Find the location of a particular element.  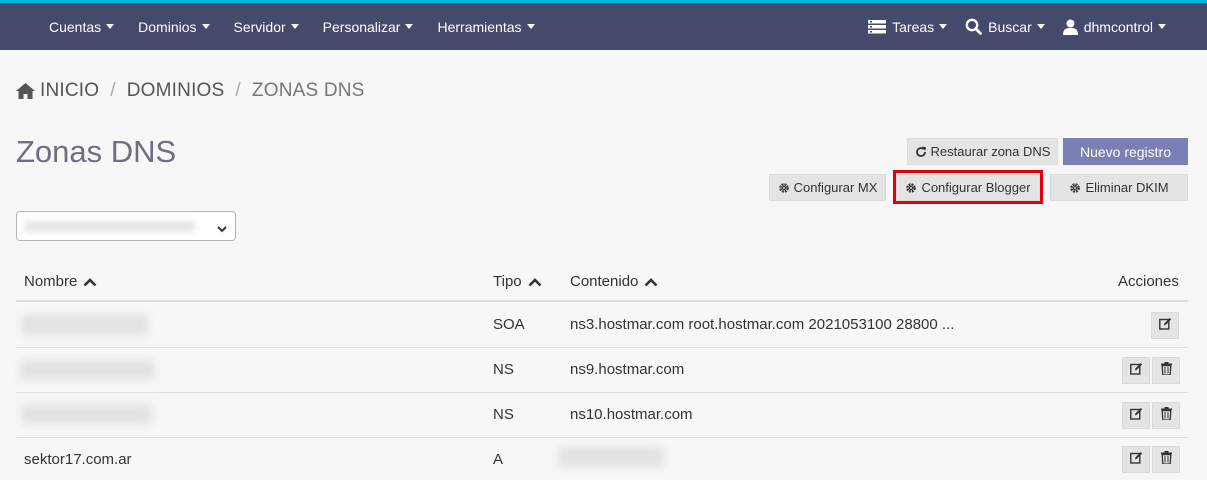

redacted-content is located at coordinates (611, 457).